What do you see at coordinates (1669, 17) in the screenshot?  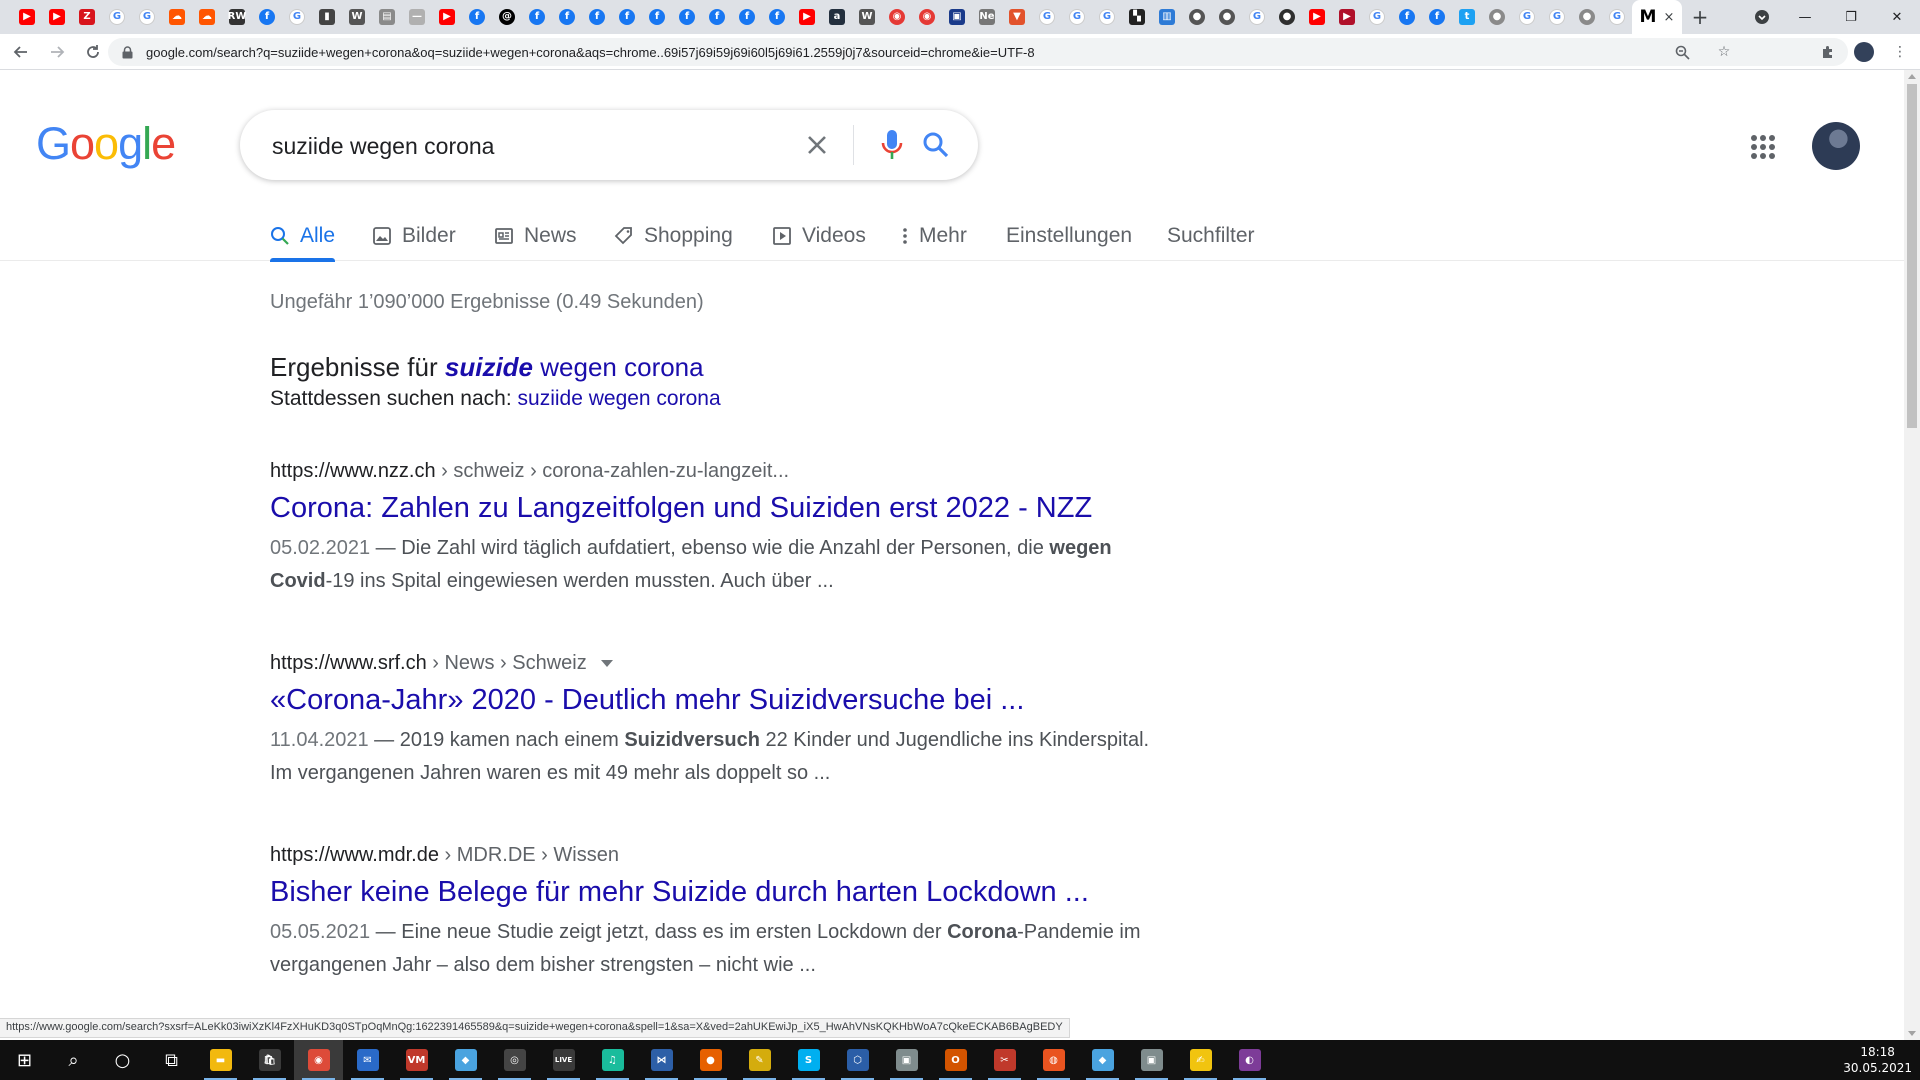 I see `tab-close-button: ×` at bounding box center [1669, 17].